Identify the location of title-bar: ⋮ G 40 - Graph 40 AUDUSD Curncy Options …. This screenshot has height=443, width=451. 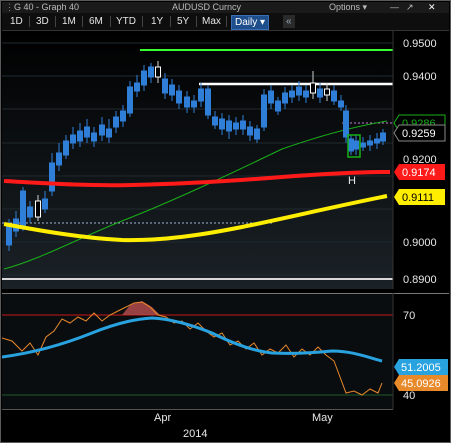
(225, 7).